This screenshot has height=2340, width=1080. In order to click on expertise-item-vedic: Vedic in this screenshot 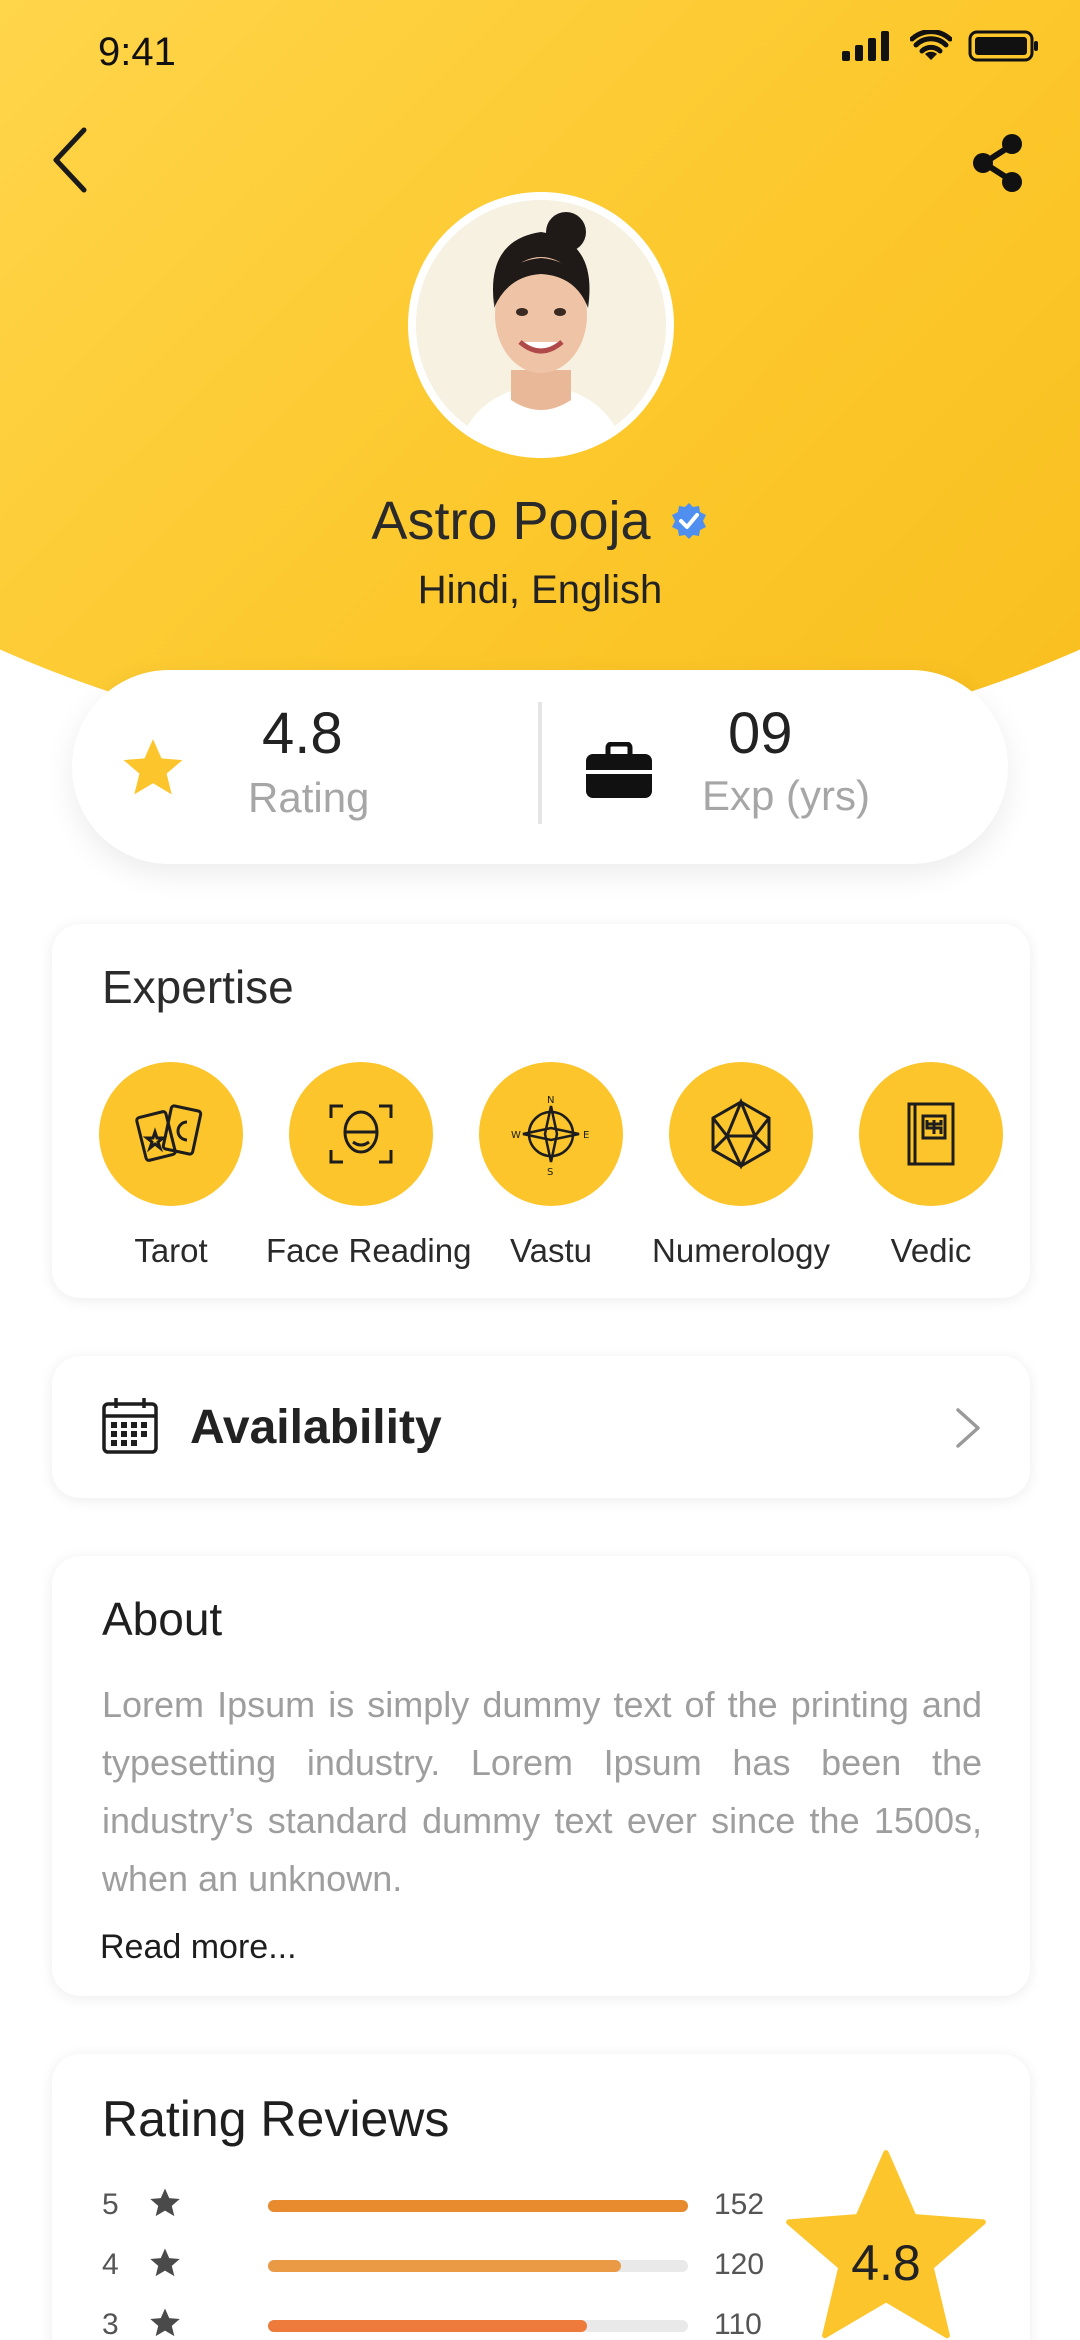, I will do `click(931, 1166)`.